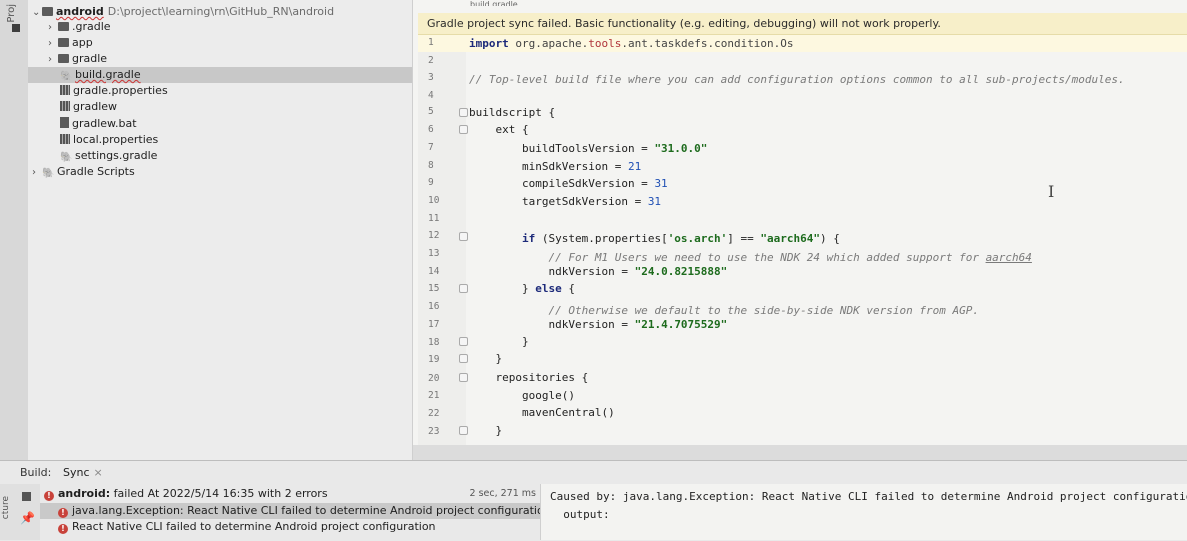 This screenshot has height=541, width=1187. I want to click on tree-item-gradle-dir: › .gradle, so click(79, 27).